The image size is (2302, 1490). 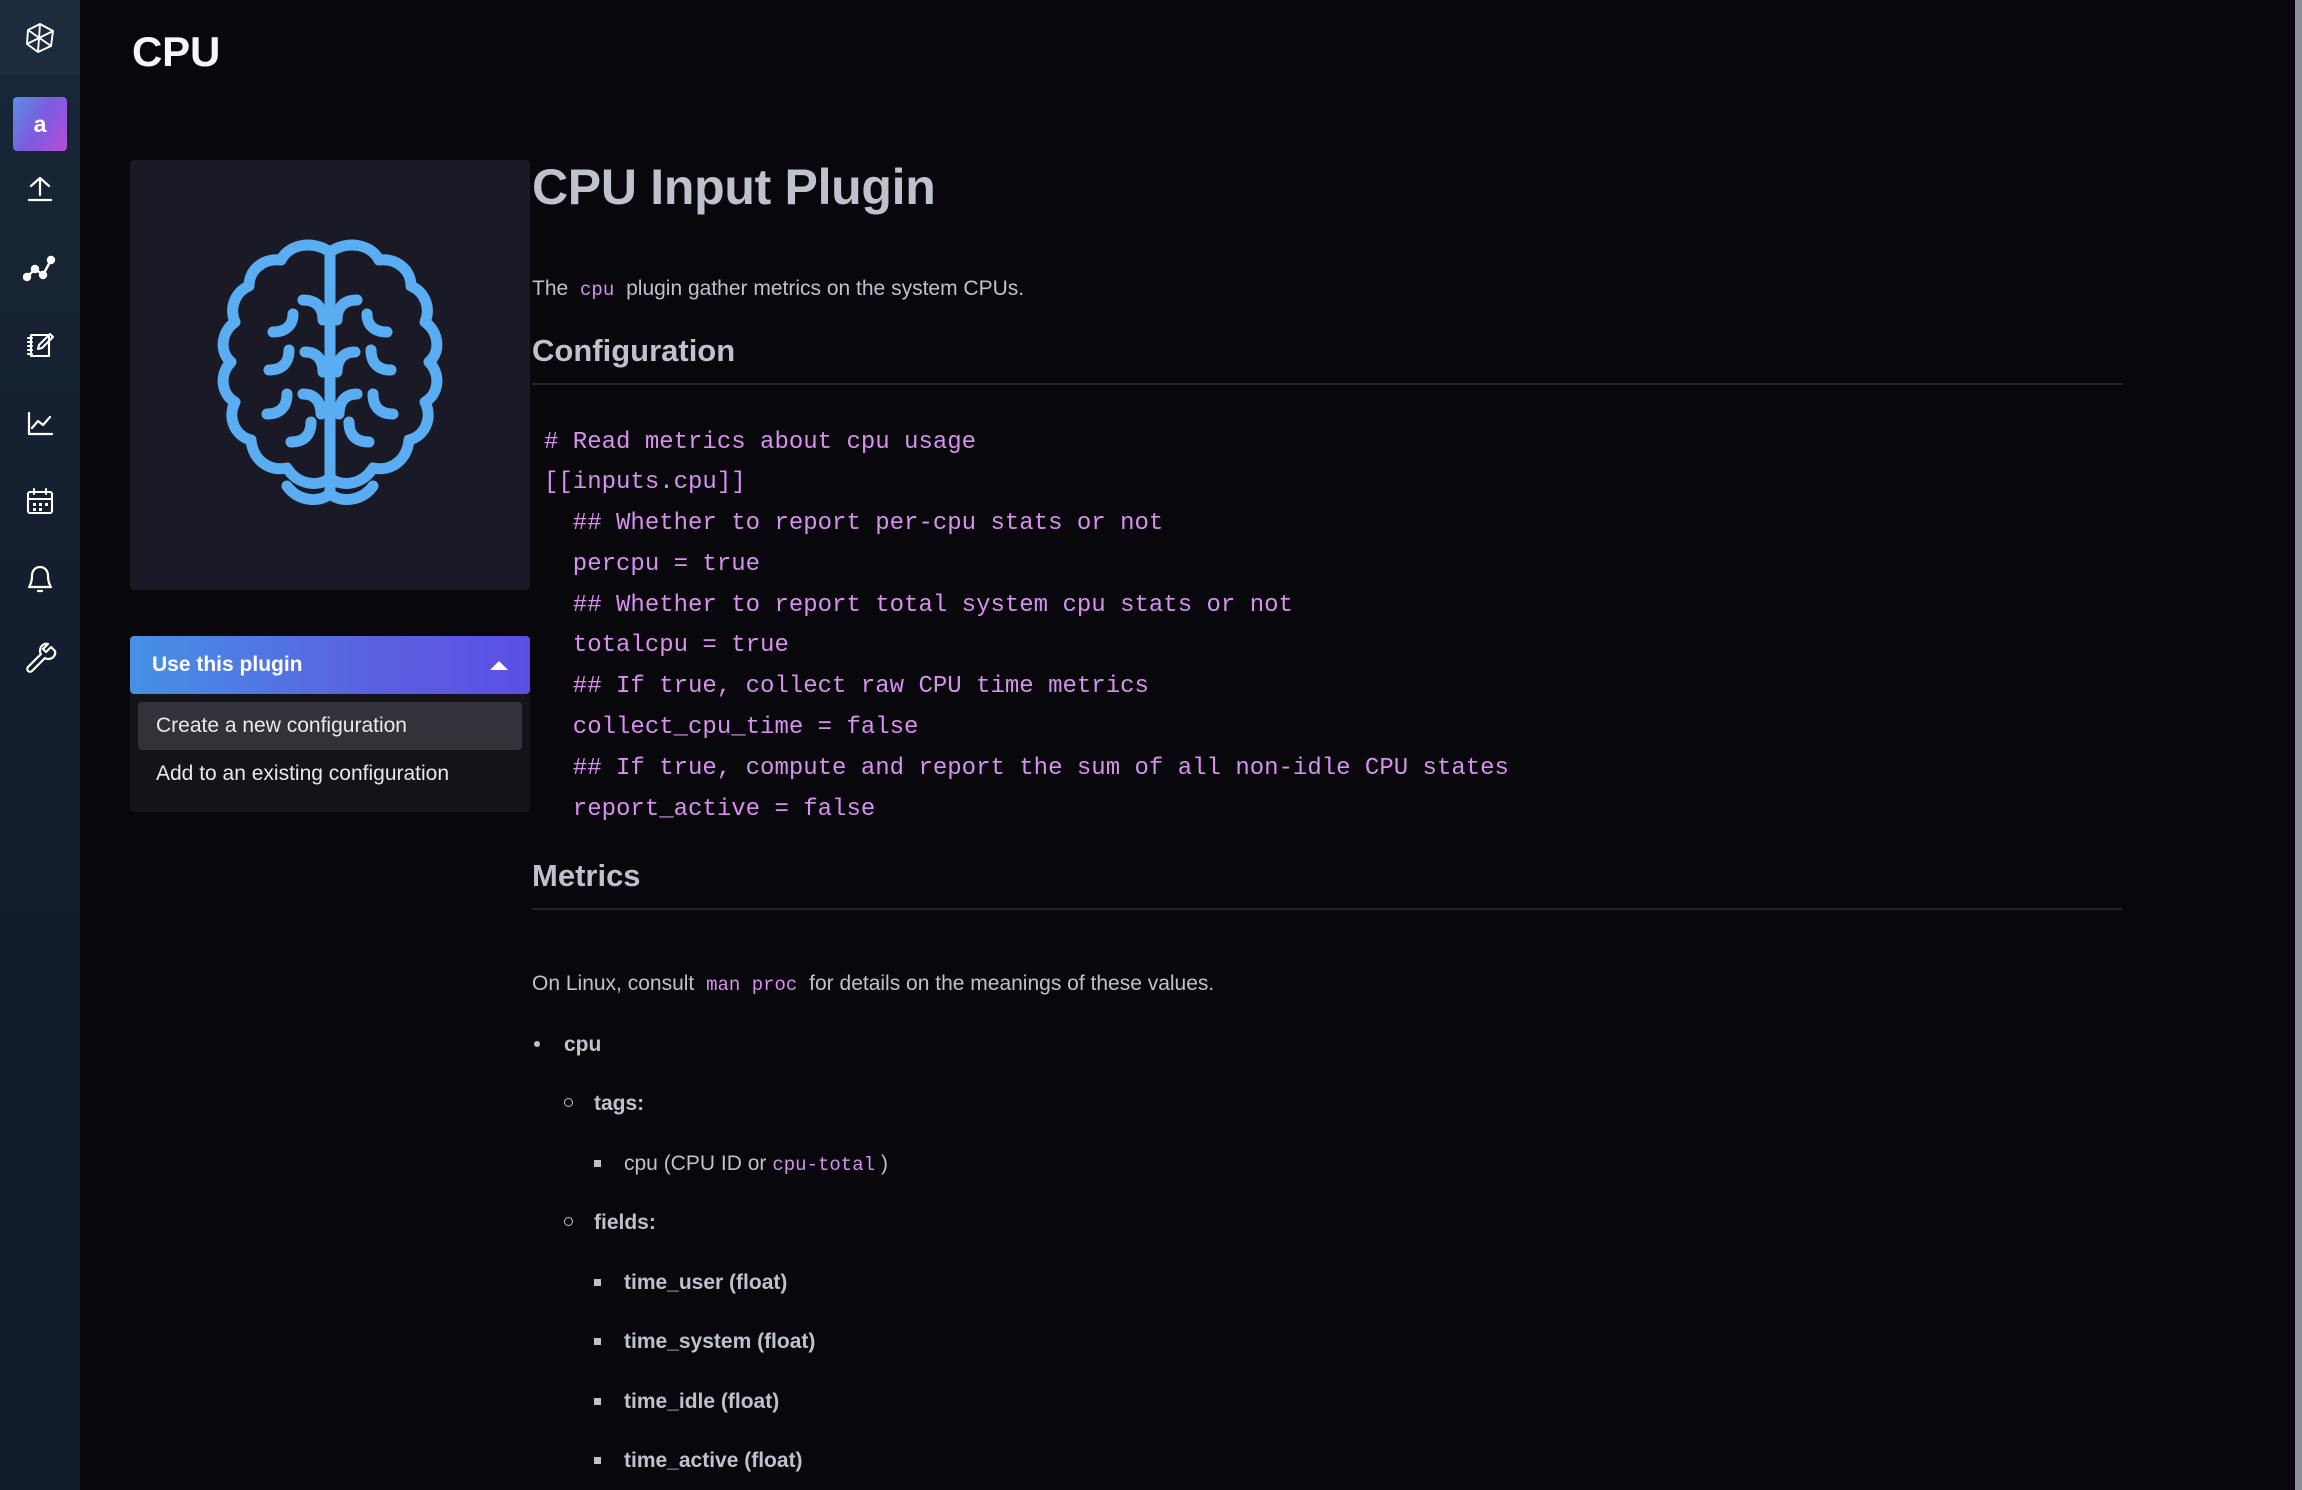 I want to click on org-initial: a, so click(x=40, y=123).